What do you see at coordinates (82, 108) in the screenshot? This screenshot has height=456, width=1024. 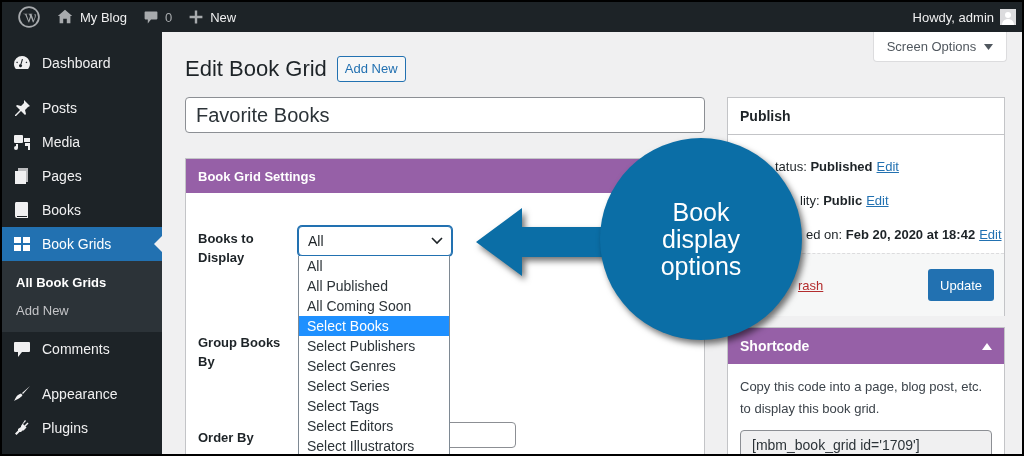 I see `sidebar-menu-item: Posts` at bounding box center [82, 108].